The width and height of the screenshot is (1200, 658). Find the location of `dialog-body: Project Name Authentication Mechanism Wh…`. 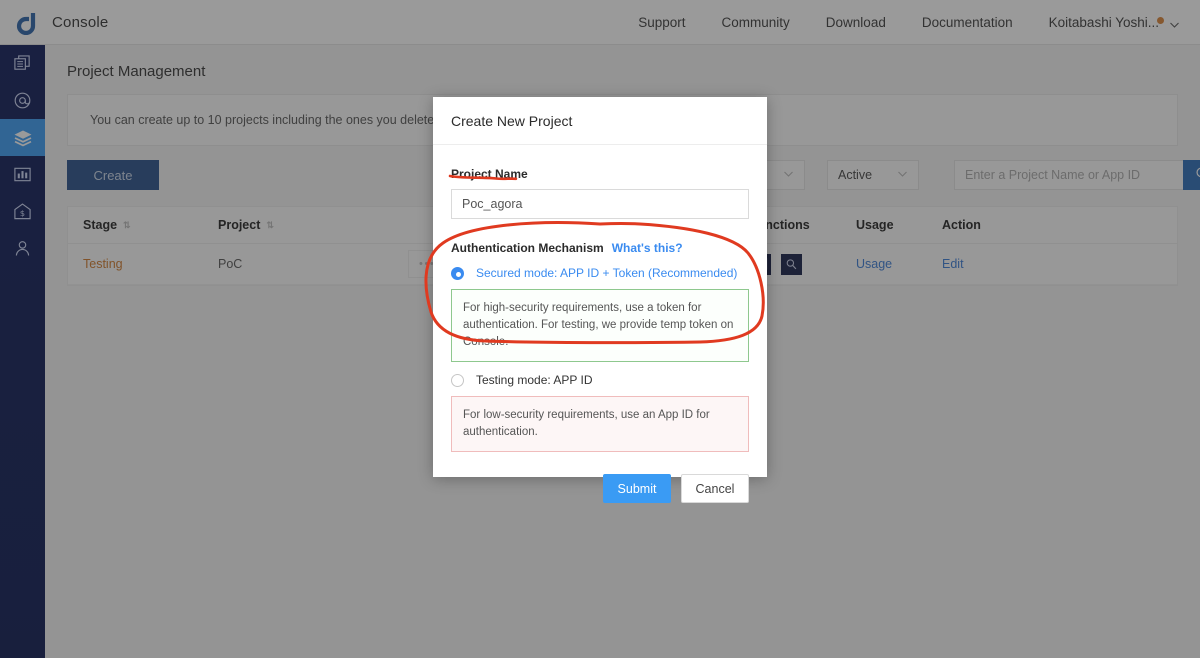

dialog-body: Project Name Authentication Mechanism Wh… is located at coordinates (600, 298).